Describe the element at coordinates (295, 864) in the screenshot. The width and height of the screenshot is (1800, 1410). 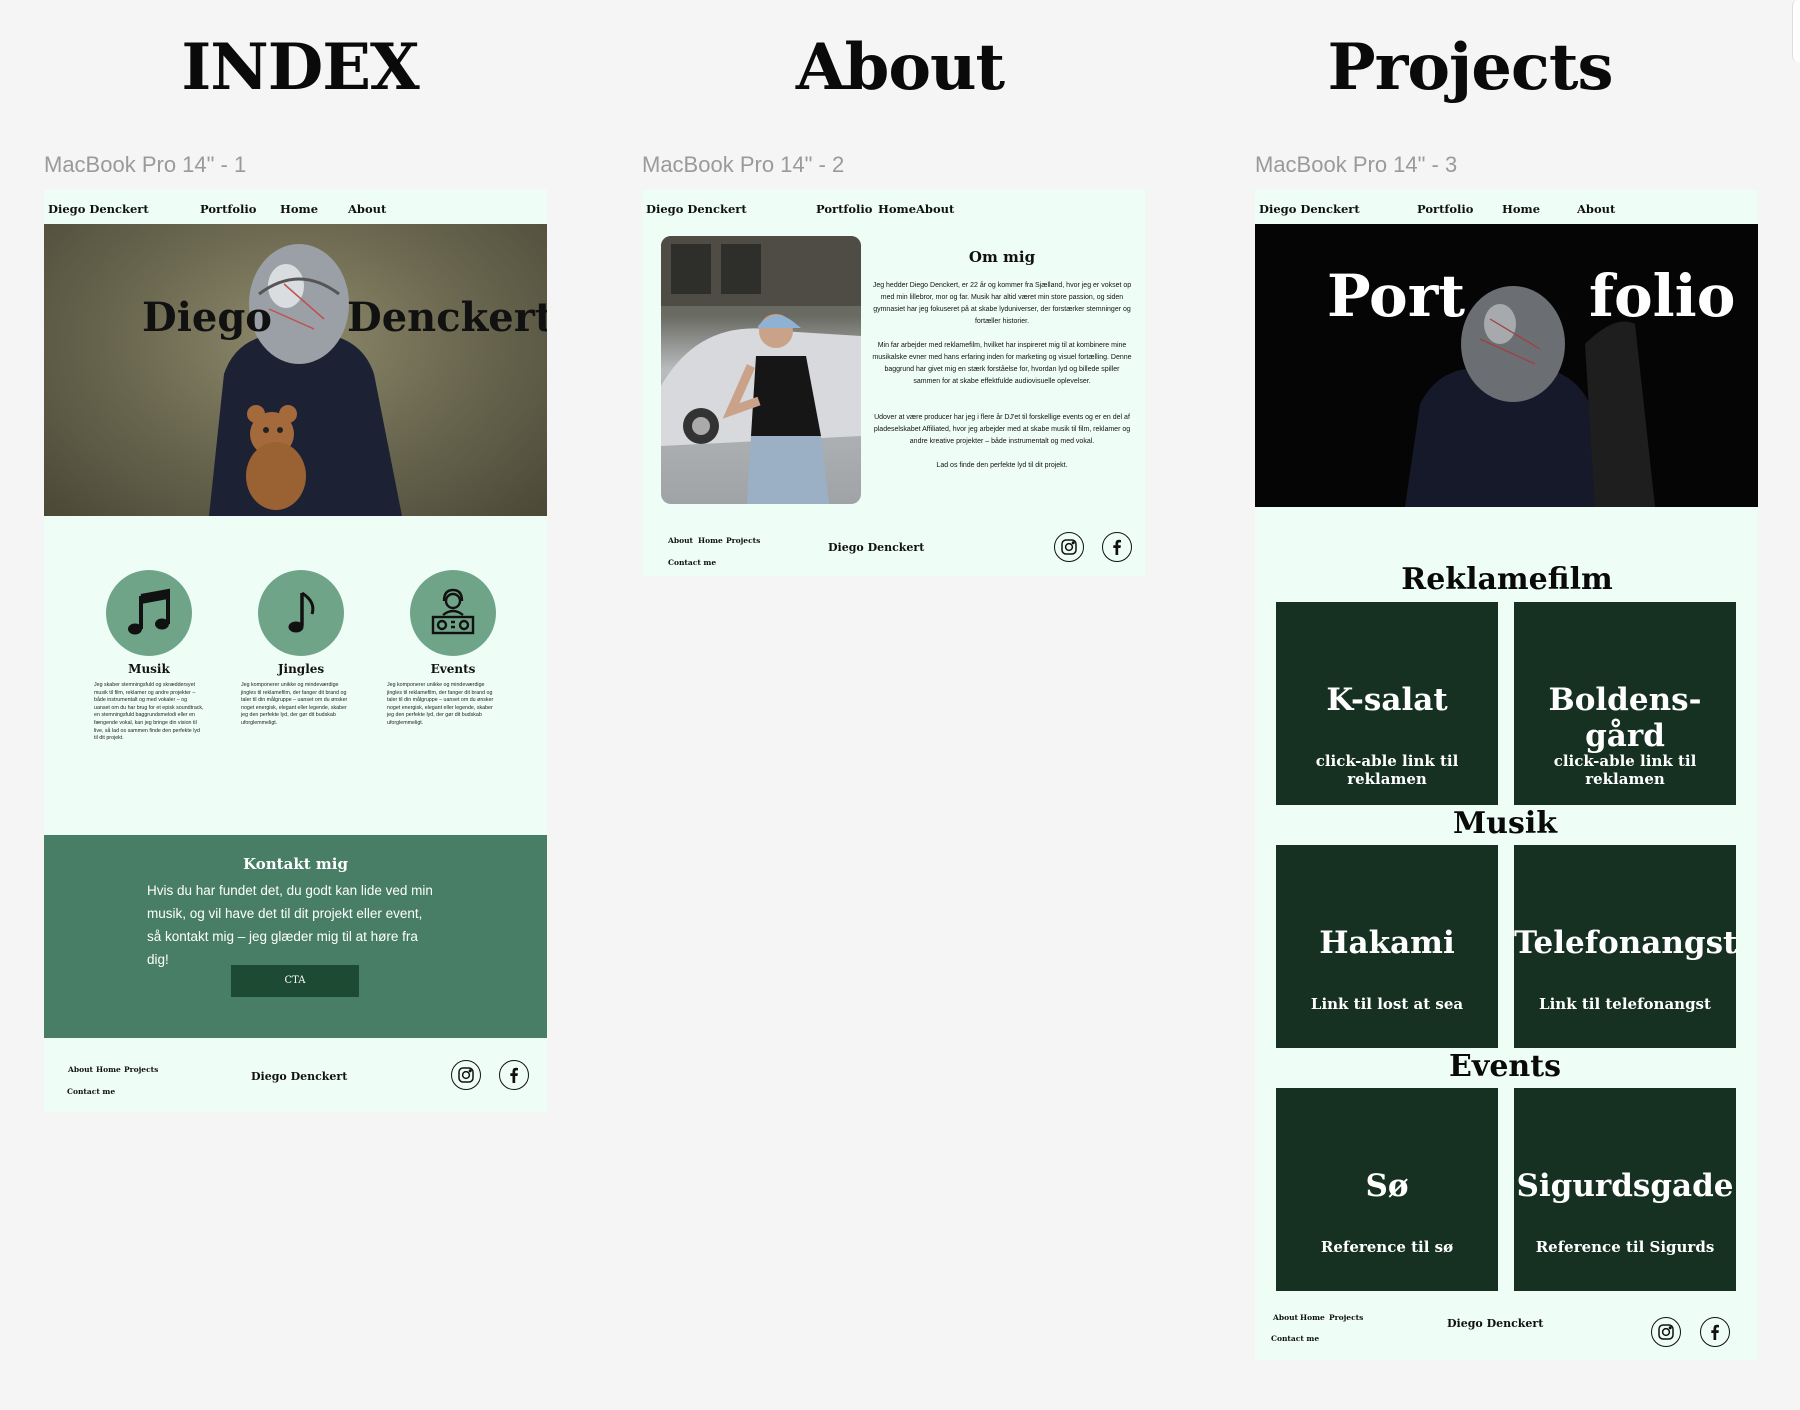
I see `contact-title: Kontakt mig` at that location.